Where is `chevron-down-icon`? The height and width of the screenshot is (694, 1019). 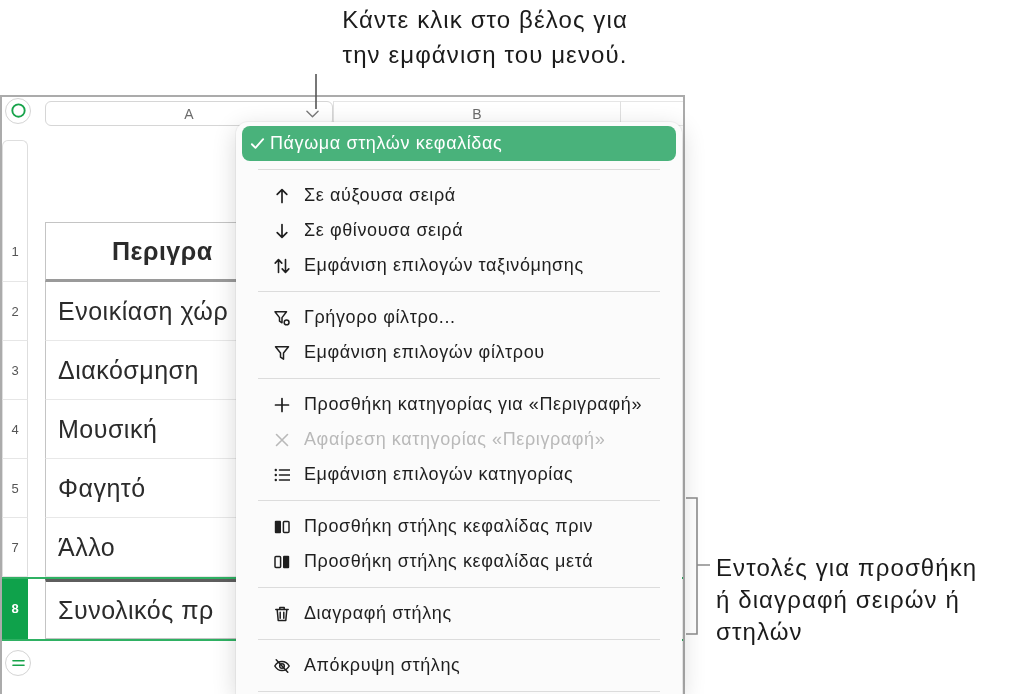
chevron-down-icon is located at coordinates (312, 113).